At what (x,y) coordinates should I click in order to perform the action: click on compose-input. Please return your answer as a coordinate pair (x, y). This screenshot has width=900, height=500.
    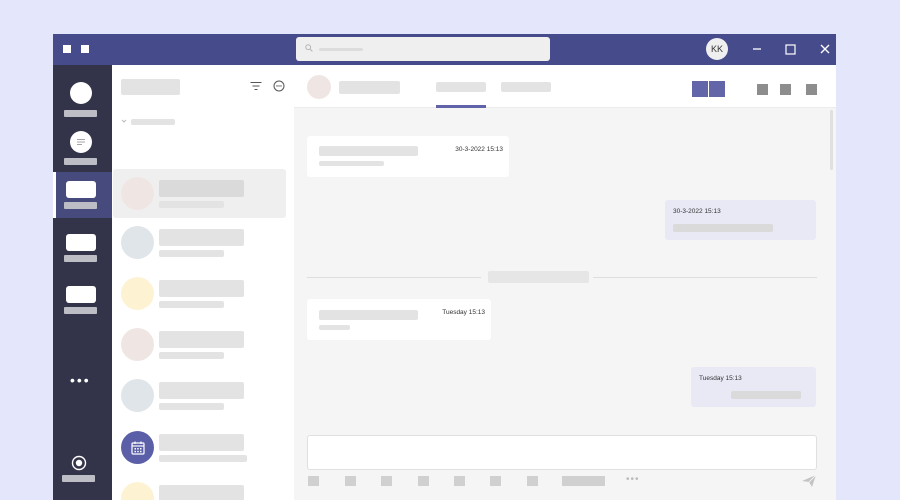
    Looking at the image, I should click on (562, 452).